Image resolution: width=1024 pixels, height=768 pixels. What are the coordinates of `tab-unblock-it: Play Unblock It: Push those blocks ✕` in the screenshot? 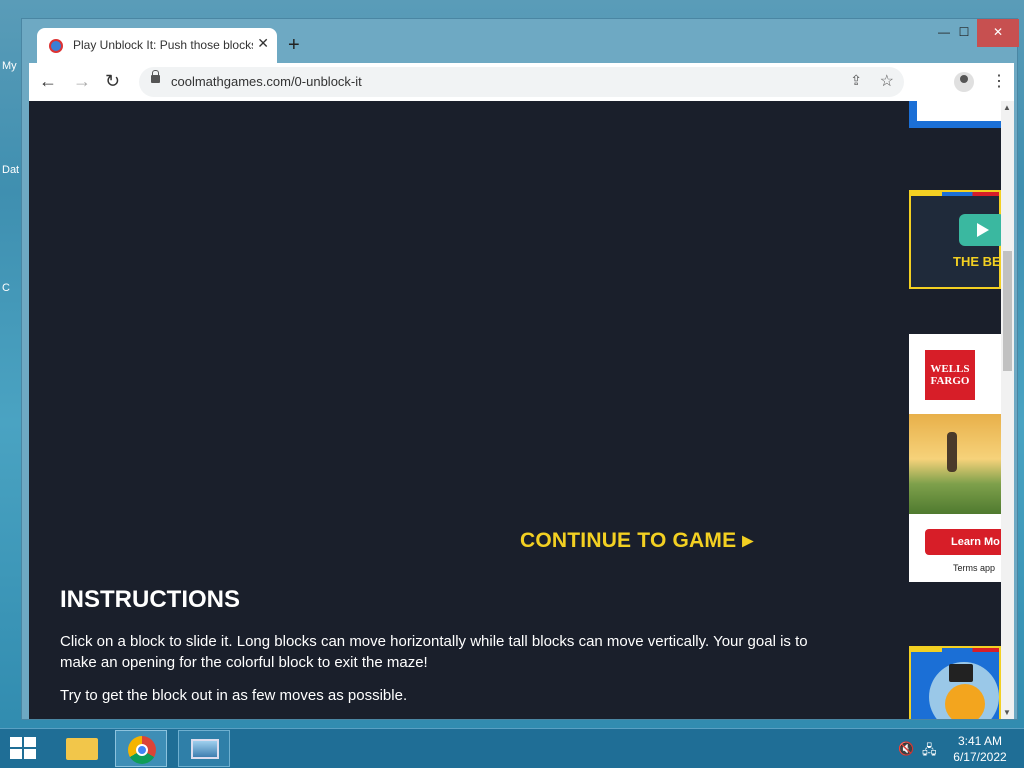 It's located at (157, 45).